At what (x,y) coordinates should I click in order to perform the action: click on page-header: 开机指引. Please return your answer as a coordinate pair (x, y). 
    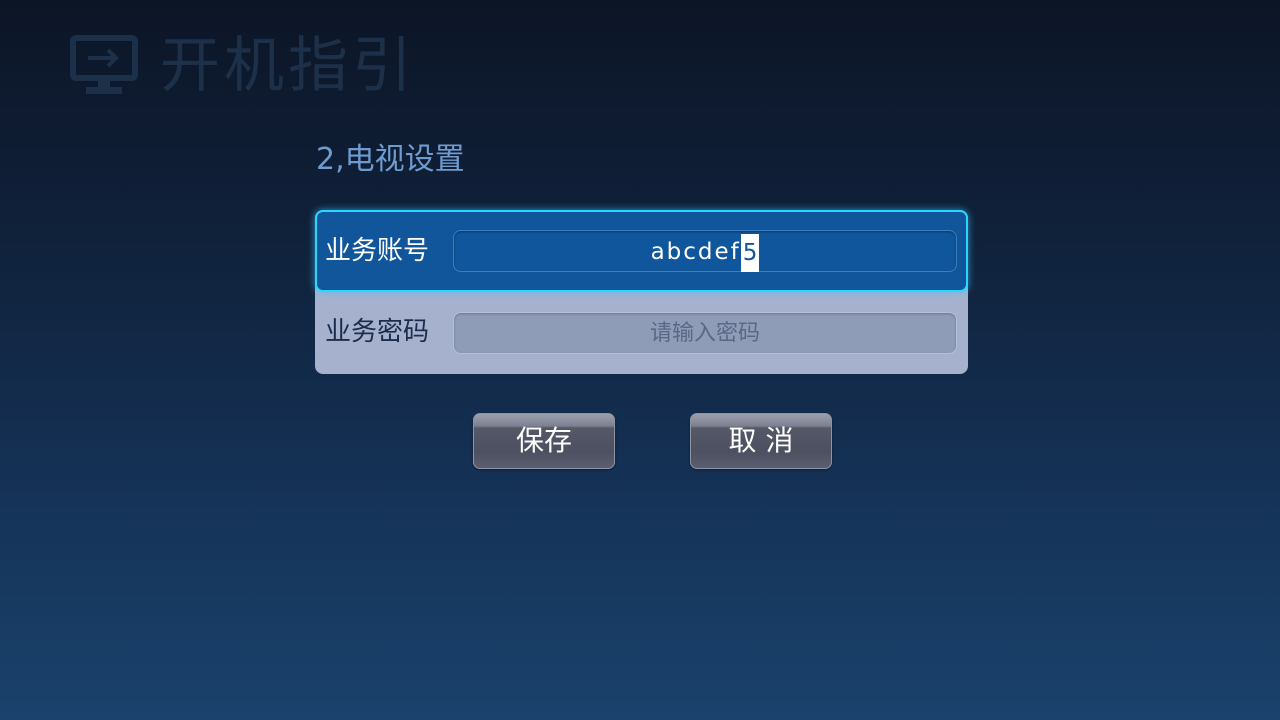
    Looking at the image, I should click on (243, 66).